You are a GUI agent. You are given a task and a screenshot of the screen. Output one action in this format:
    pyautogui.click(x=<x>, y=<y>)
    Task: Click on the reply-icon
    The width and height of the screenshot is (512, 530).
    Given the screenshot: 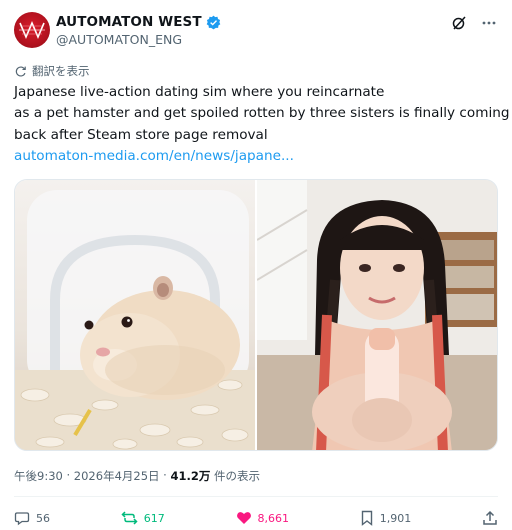 What is the action you would take?
    pyautogui.click(x=22, y=519)
    